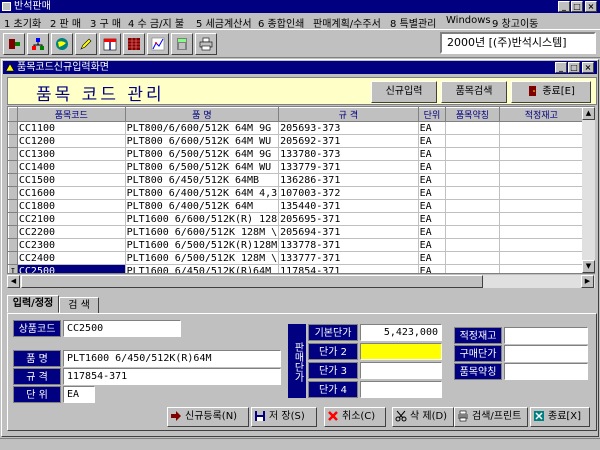 The height and width of the screenshot is (450, 600). What do you see at coordinates (404, 92) in the screenshot?
I see `new-entry-button: 신규입력` at bounding box center [404, 92].